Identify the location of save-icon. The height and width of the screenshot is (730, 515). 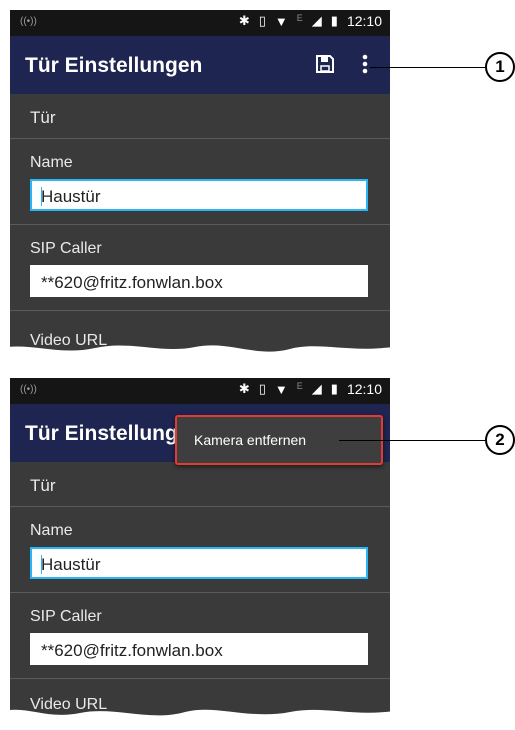
(325, 64).